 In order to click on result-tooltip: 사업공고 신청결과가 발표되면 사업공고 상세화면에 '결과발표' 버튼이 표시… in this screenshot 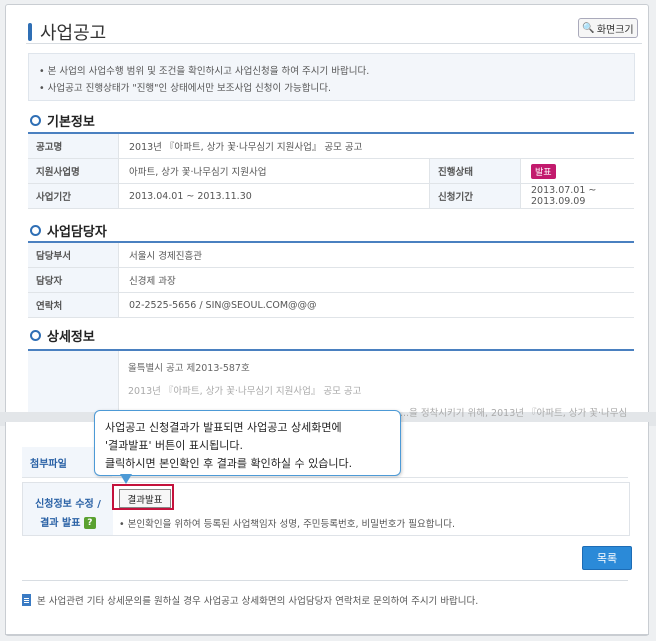, I will do `click(247, 443)`.